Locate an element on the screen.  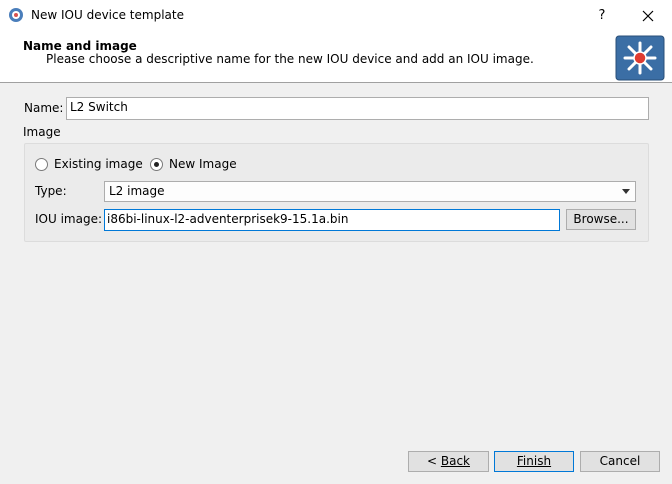
multilayer-switch-icon is located at coordinates (640, 58).